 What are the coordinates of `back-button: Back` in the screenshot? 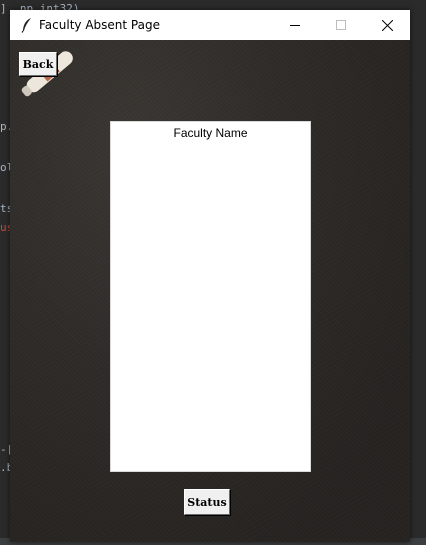 It's located at (38, 64).